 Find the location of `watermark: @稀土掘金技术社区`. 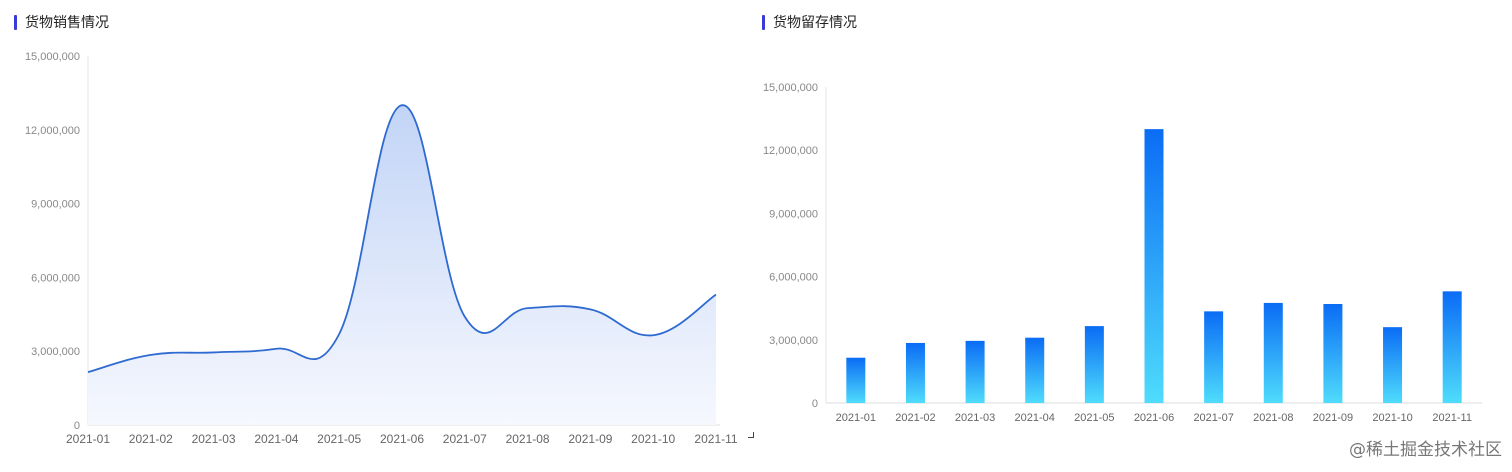

watermark: @稀土掘金技术社区 is located at coordinates (1425, 450).